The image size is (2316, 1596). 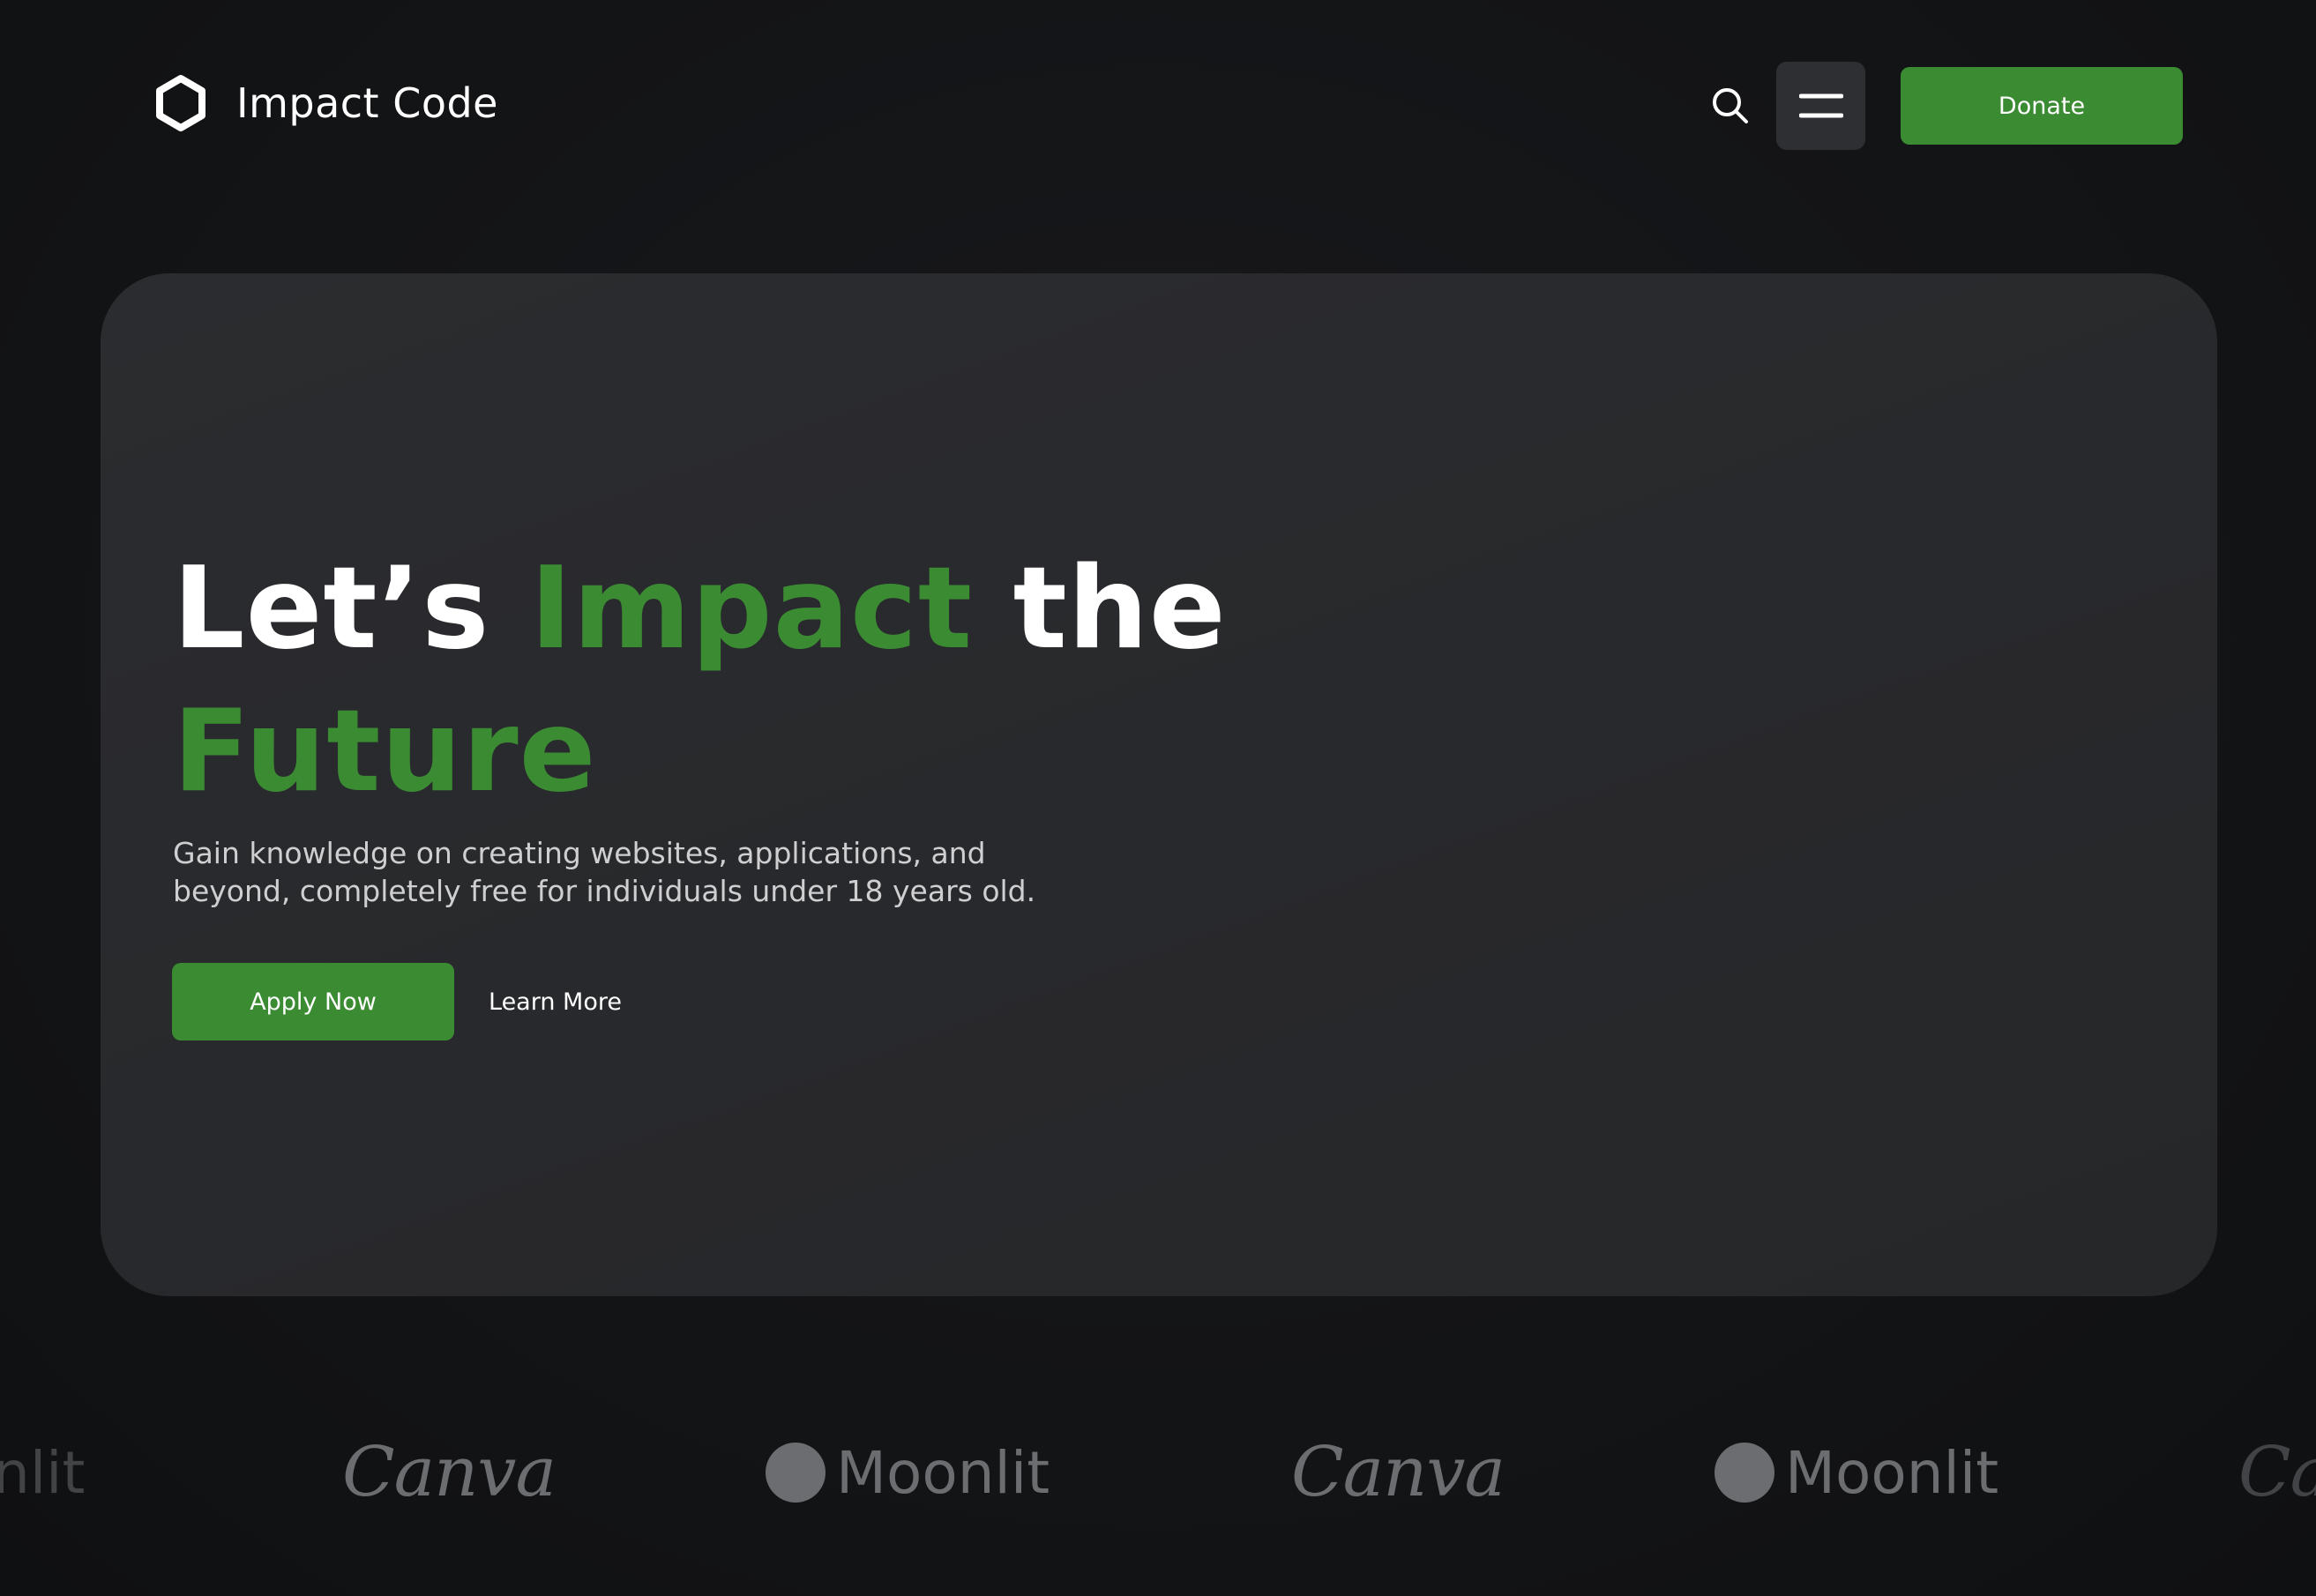 What do you see at coordinates (555, 1001) in the screenshot?
I see `learn-more-link: Learn More` at bounding box center [555, 1001].